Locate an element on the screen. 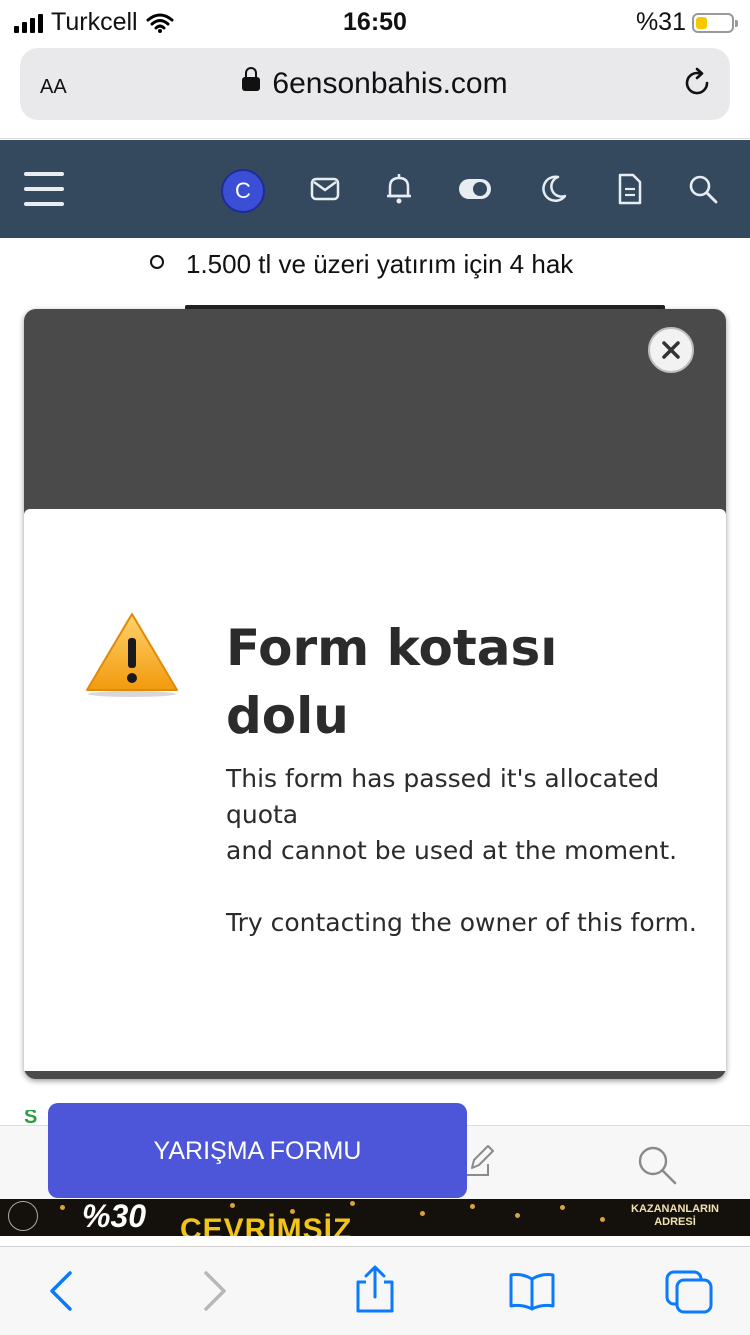 The image size is (750, 1335). modal-close-button is located at coordinates (671, 350).